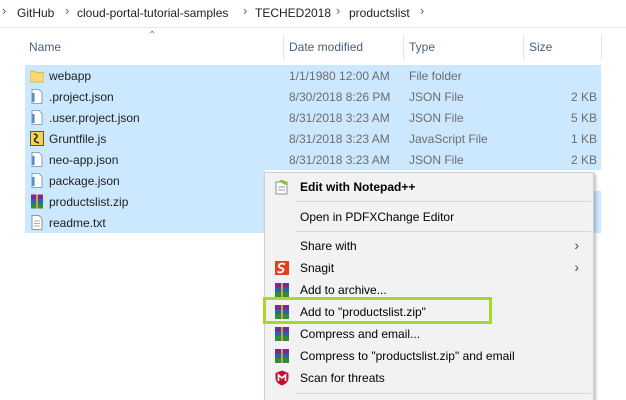 The height and width of the screenshot is (400, 626). I want to click on menu-item-edit-notepadpp: Edit with Notepad++, so click(429, 187).